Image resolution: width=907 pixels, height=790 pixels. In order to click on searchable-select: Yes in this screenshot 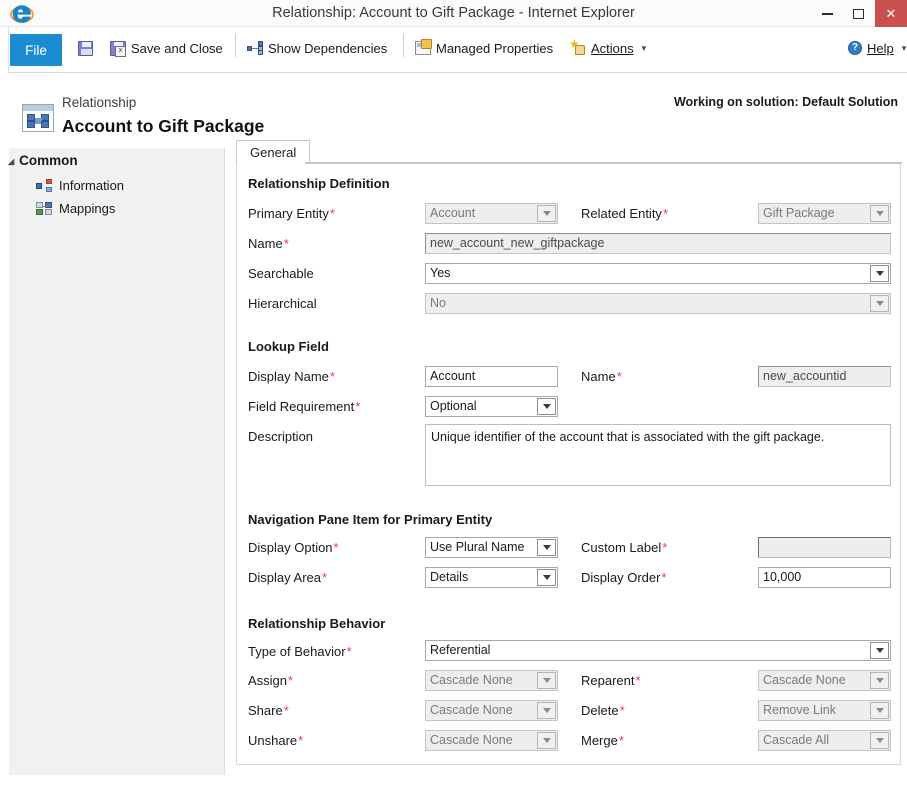, I will do `click(658, 273)`.